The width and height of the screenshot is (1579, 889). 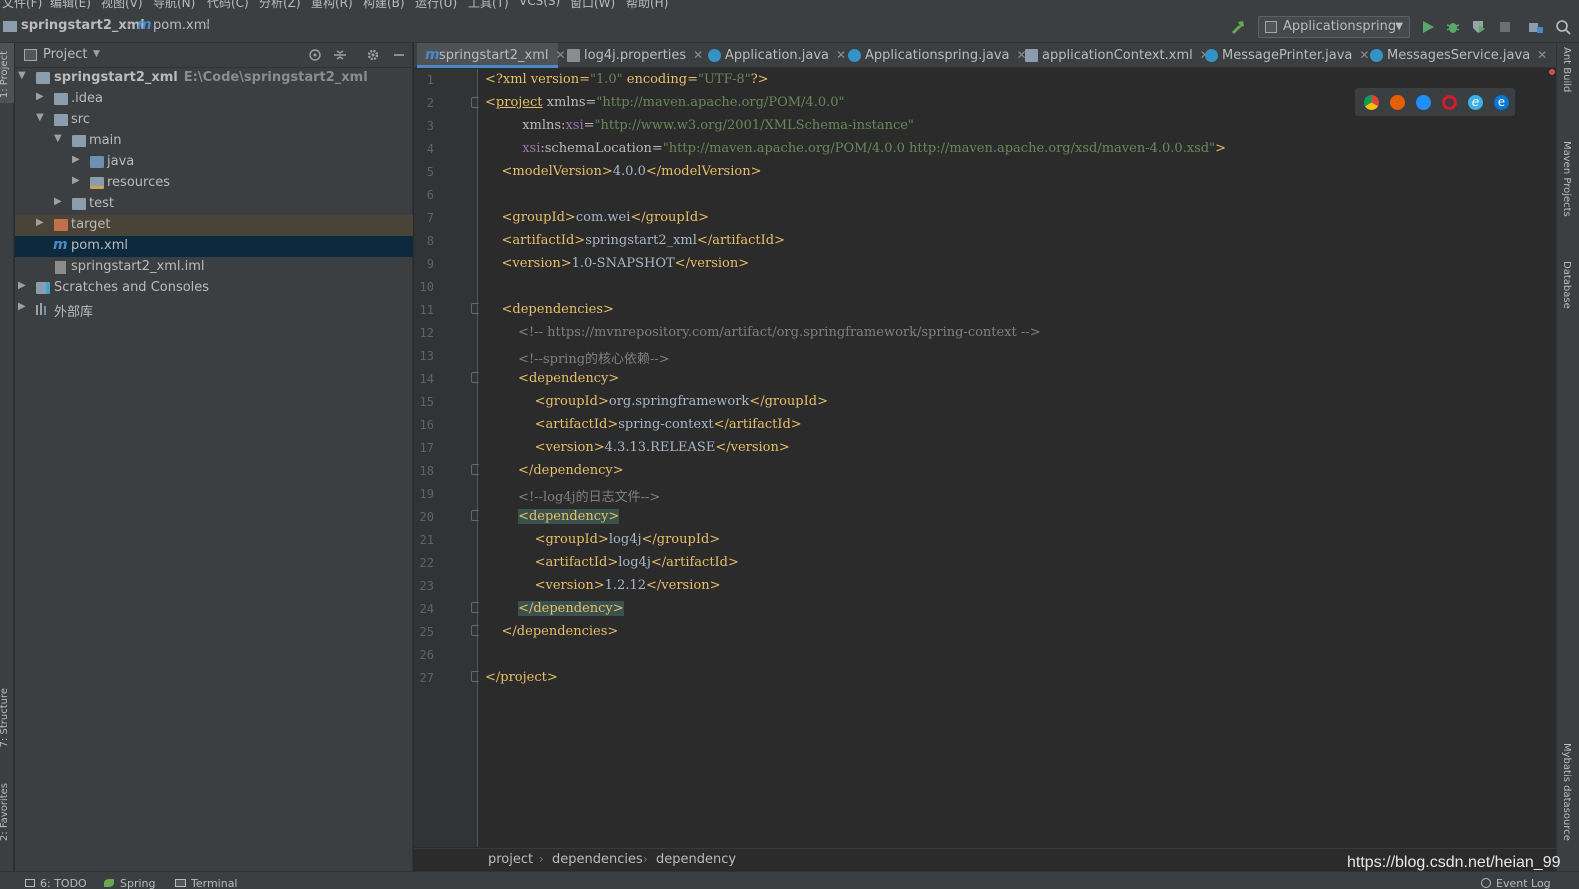 What do you see at coordinates (214, 141) in the screenshot?
I see `tree-item-main: ▼ main` at bounding box center [214, 141].